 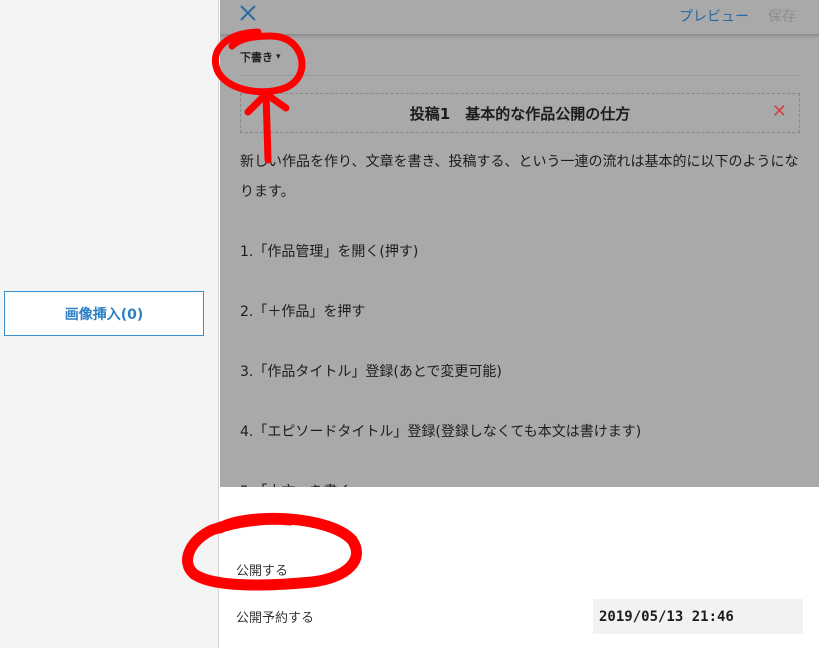 What do you see at coordinates (519, 17) in the screenshot?
I see `editor-header: プレビュー 保存` at bounding box center [519, 17].